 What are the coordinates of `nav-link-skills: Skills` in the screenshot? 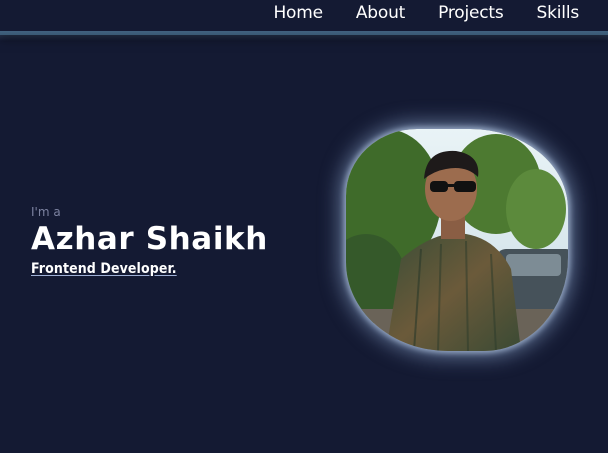 It's located at (558, 13).